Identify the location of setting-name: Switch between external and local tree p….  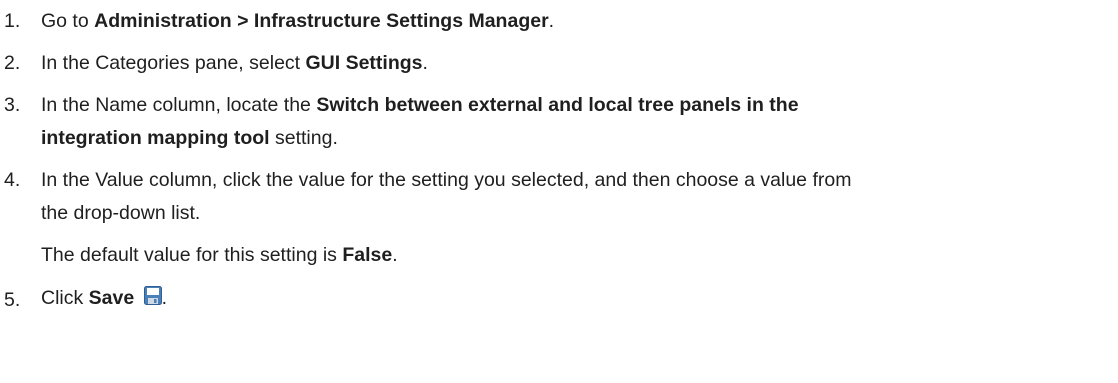
(557, 105).